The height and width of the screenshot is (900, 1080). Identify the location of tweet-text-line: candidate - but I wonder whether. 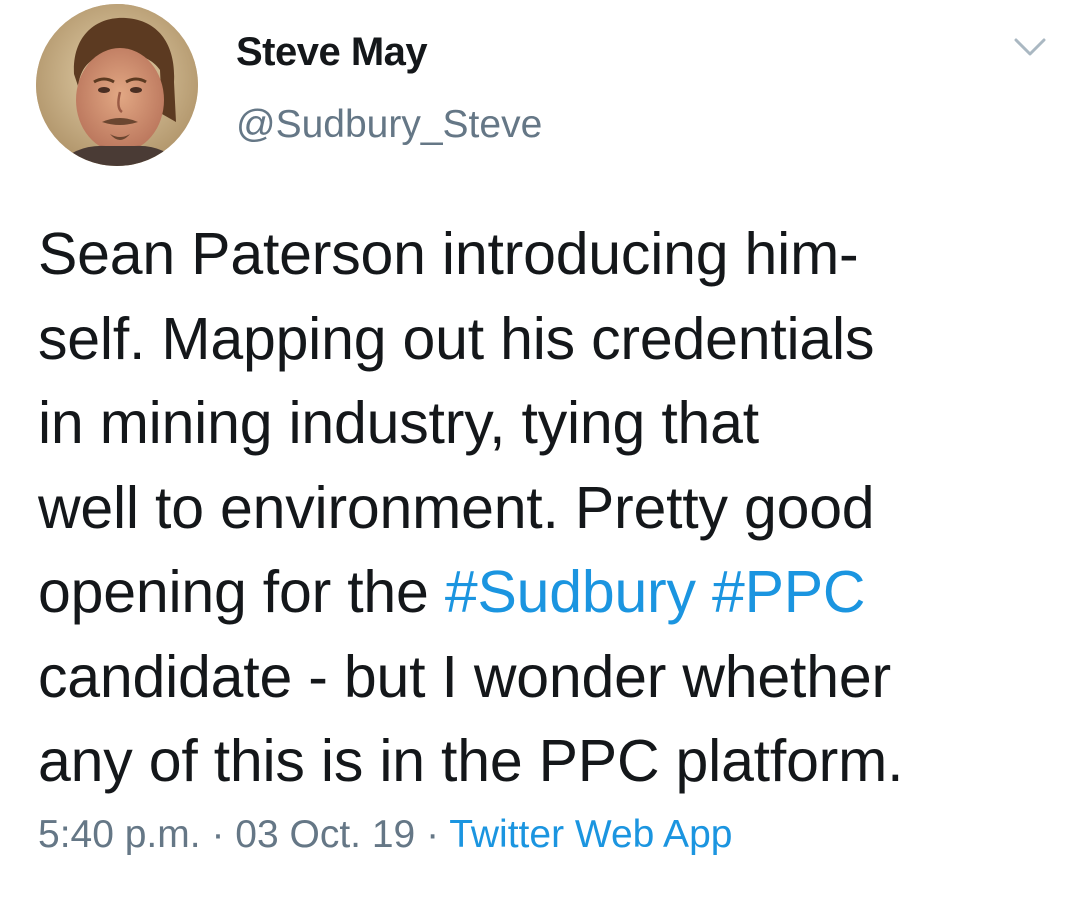
(464, 676).